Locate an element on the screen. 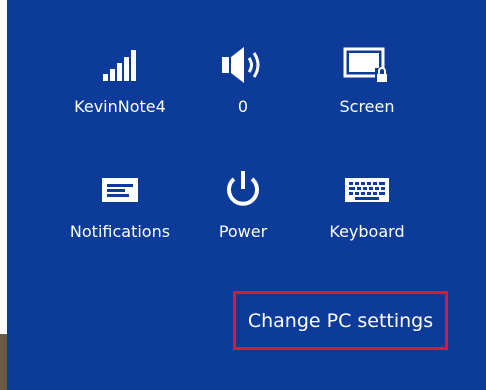 The width and height of the screenshot is (486, 390). tile-volume: 0 is located at coordinates (243, 90).